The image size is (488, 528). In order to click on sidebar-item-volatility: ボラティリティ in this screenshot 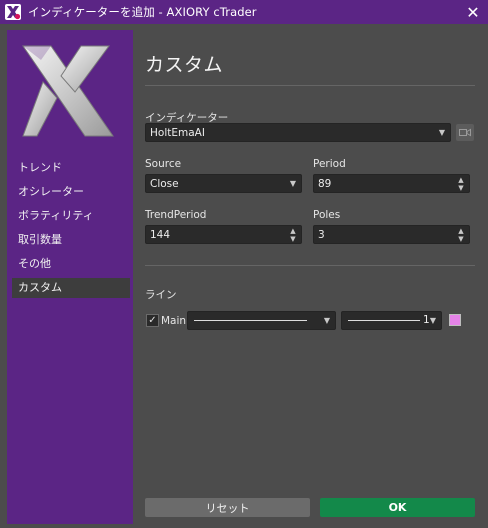, I will do `click(71, 216)`.